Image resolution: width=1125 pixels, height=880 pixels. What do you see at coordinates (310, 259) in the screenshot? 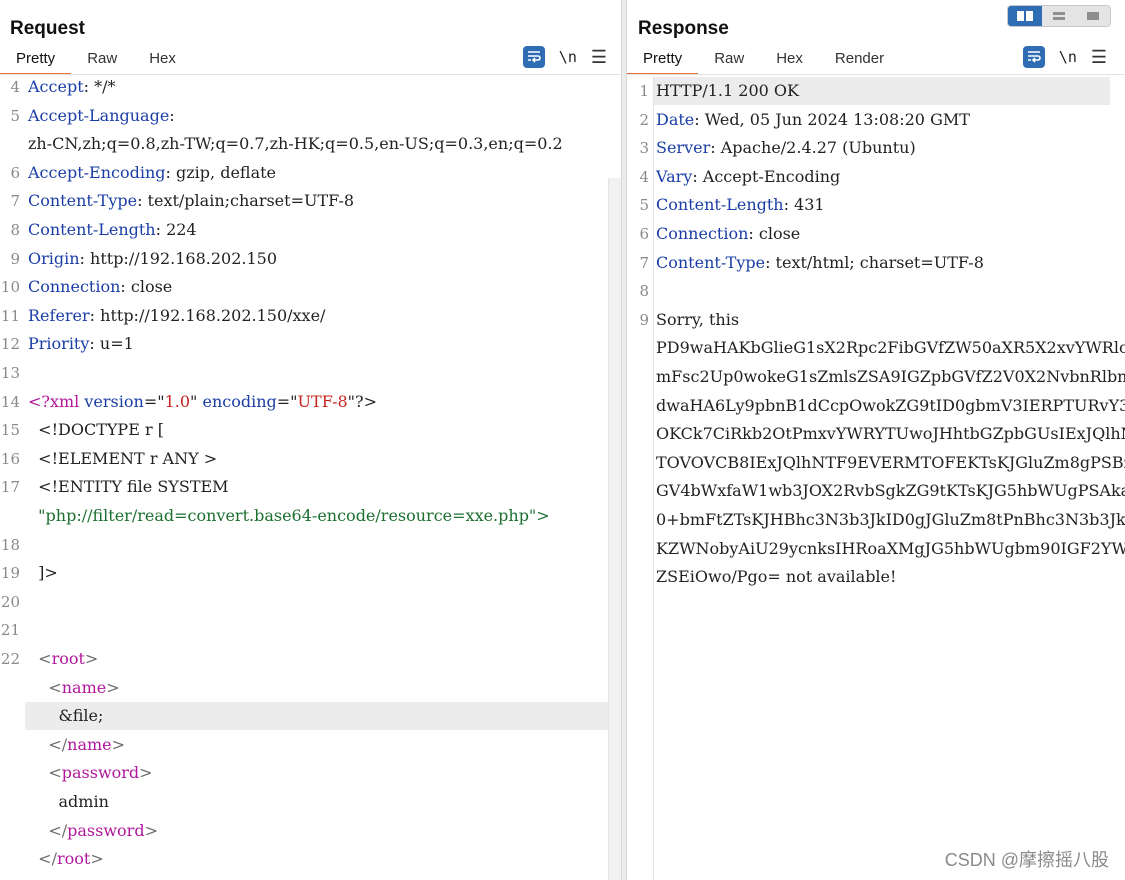
I see `code-line: 9 Origin: http://192.168.202.150` at bounding box center [310, 259].